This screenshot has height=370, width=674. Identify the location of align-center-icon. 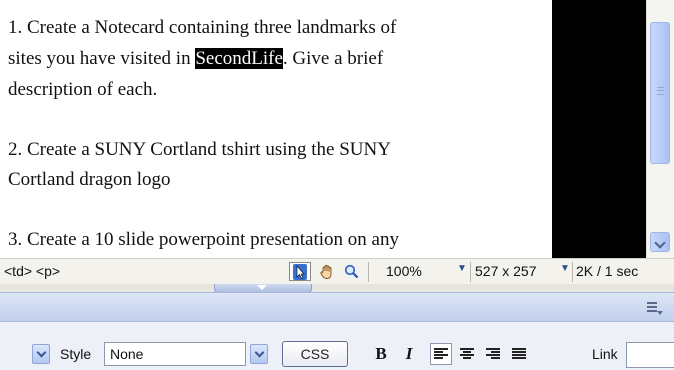
(467, 354).